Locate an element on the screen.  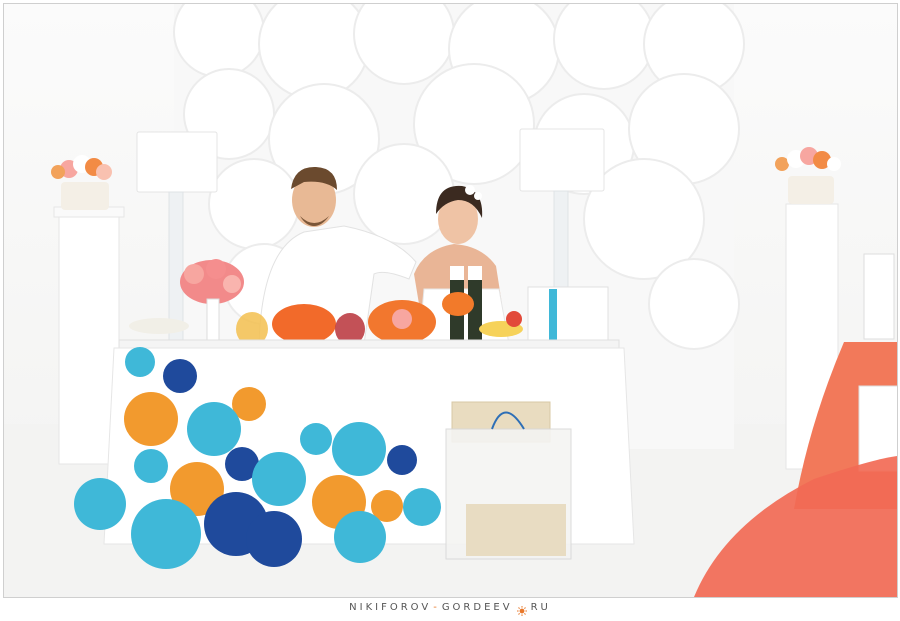
watermark-part2: GORDEEV is located at coordinates (477, 607).